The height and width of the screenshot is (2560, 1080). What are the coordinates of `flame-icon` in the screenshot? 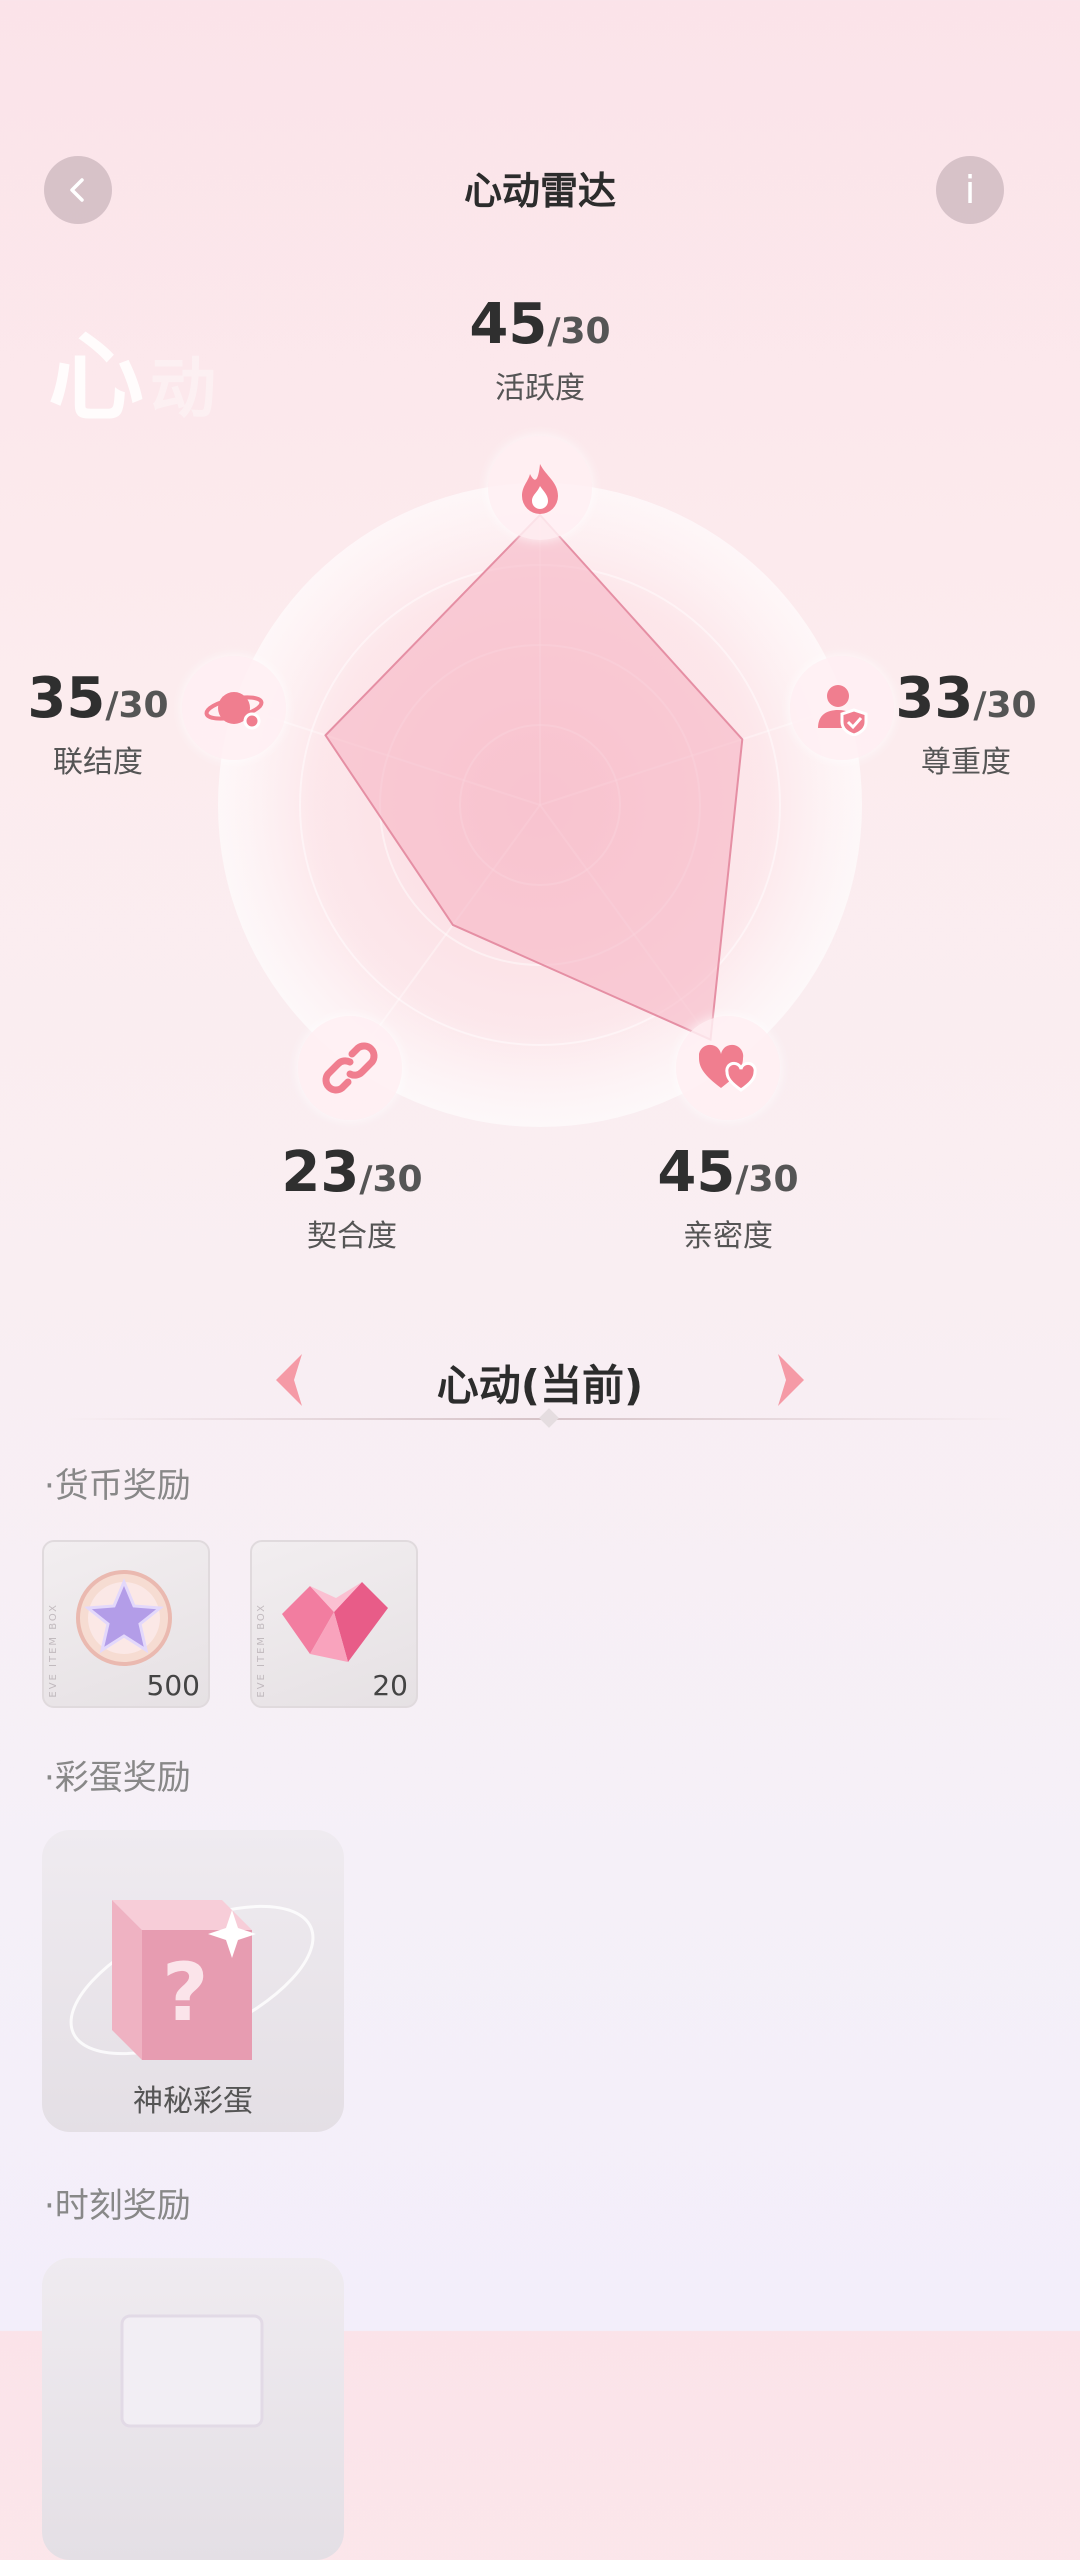 It's located at (540, 489).